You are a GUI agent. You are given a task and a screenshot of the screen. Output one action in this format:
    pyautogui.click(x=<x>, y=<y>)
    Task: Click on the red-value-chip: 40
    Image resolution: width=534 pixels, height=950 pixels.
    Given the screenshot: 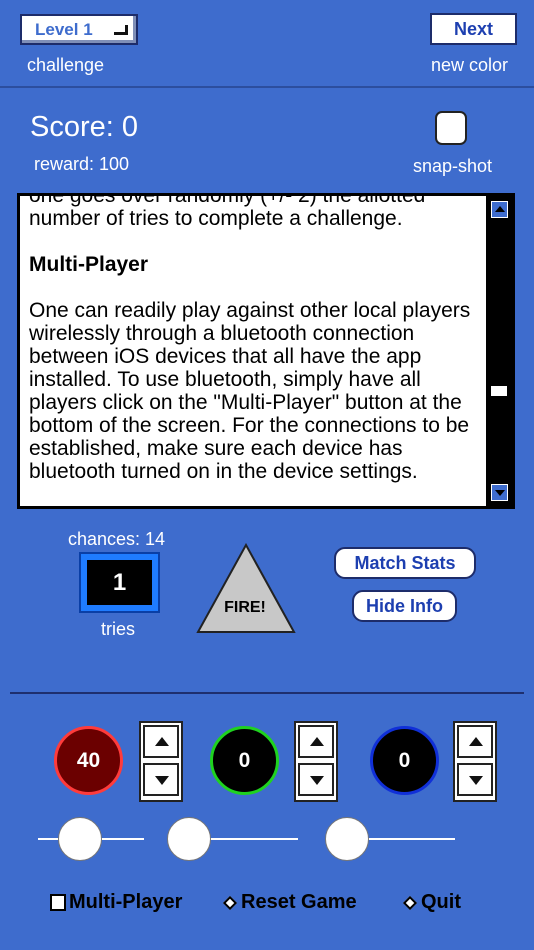 What is the action you would take?
    pyautogui.click(x=88, y=760)
    